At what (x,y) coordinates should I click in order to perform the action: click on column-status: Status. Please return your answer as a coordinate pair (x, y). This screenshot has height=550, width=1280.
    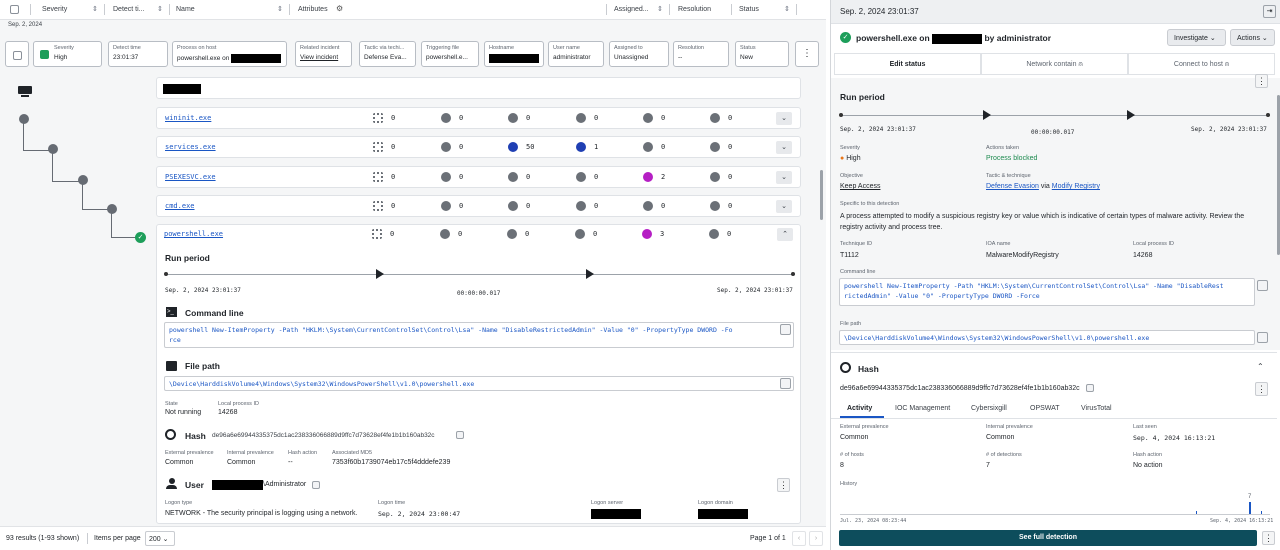
    Looking at the image, I should click on (749, 9).